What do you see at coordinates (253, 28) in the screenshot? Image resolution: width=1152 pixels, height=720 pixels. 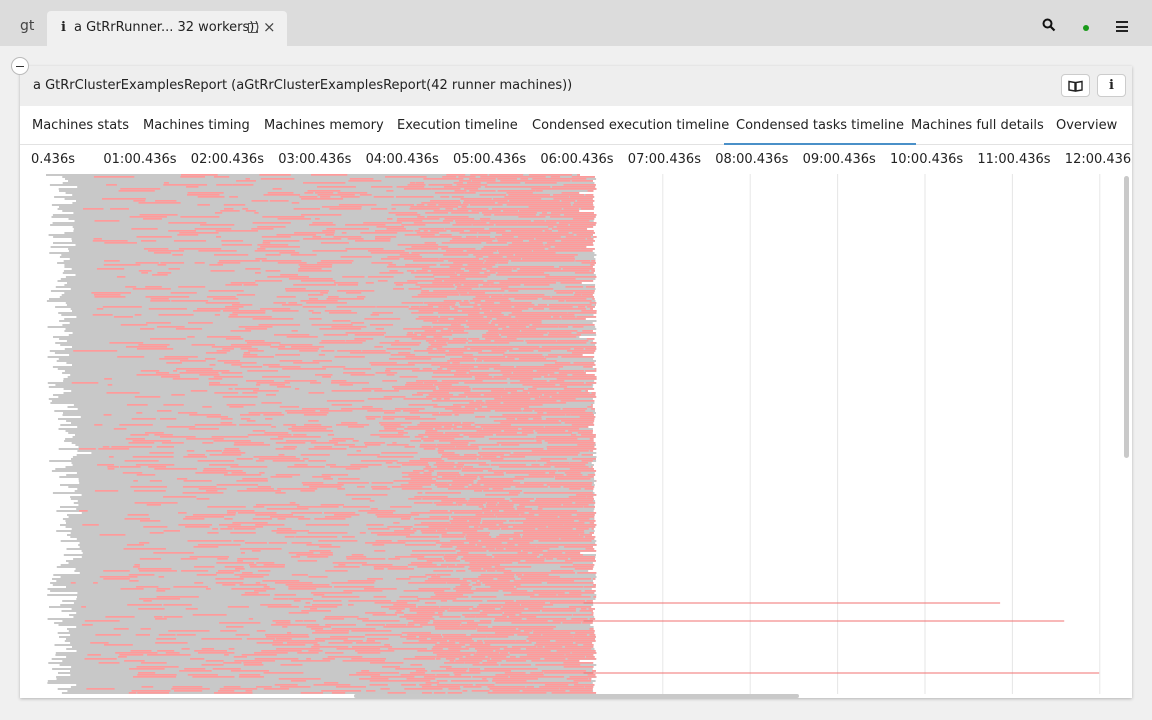 I see `maximize-icon` at bounding box center [253, 28].